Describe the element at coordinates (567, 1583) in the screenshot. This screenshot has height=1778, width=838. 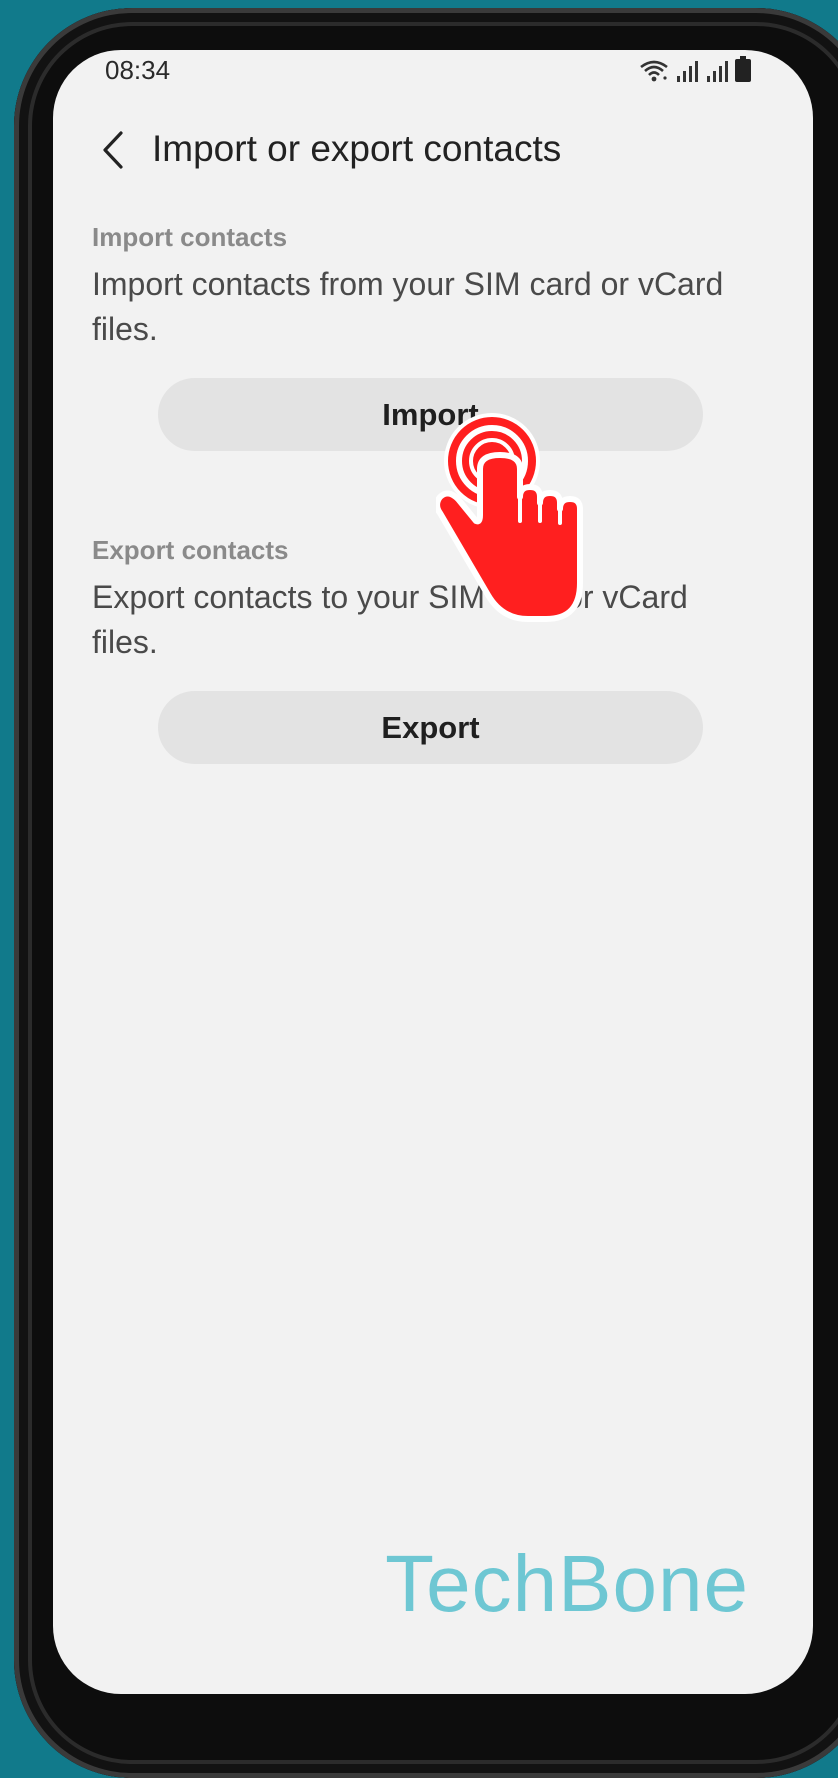
I see `techbone-watermark: TechBone` at that location.